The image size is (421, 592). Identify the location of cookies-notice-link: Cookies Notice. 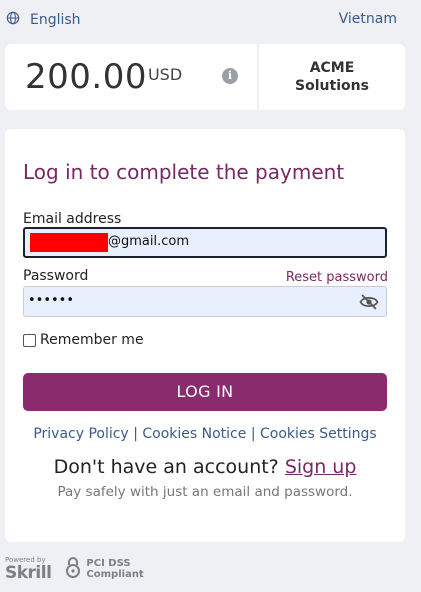
(194, 434).